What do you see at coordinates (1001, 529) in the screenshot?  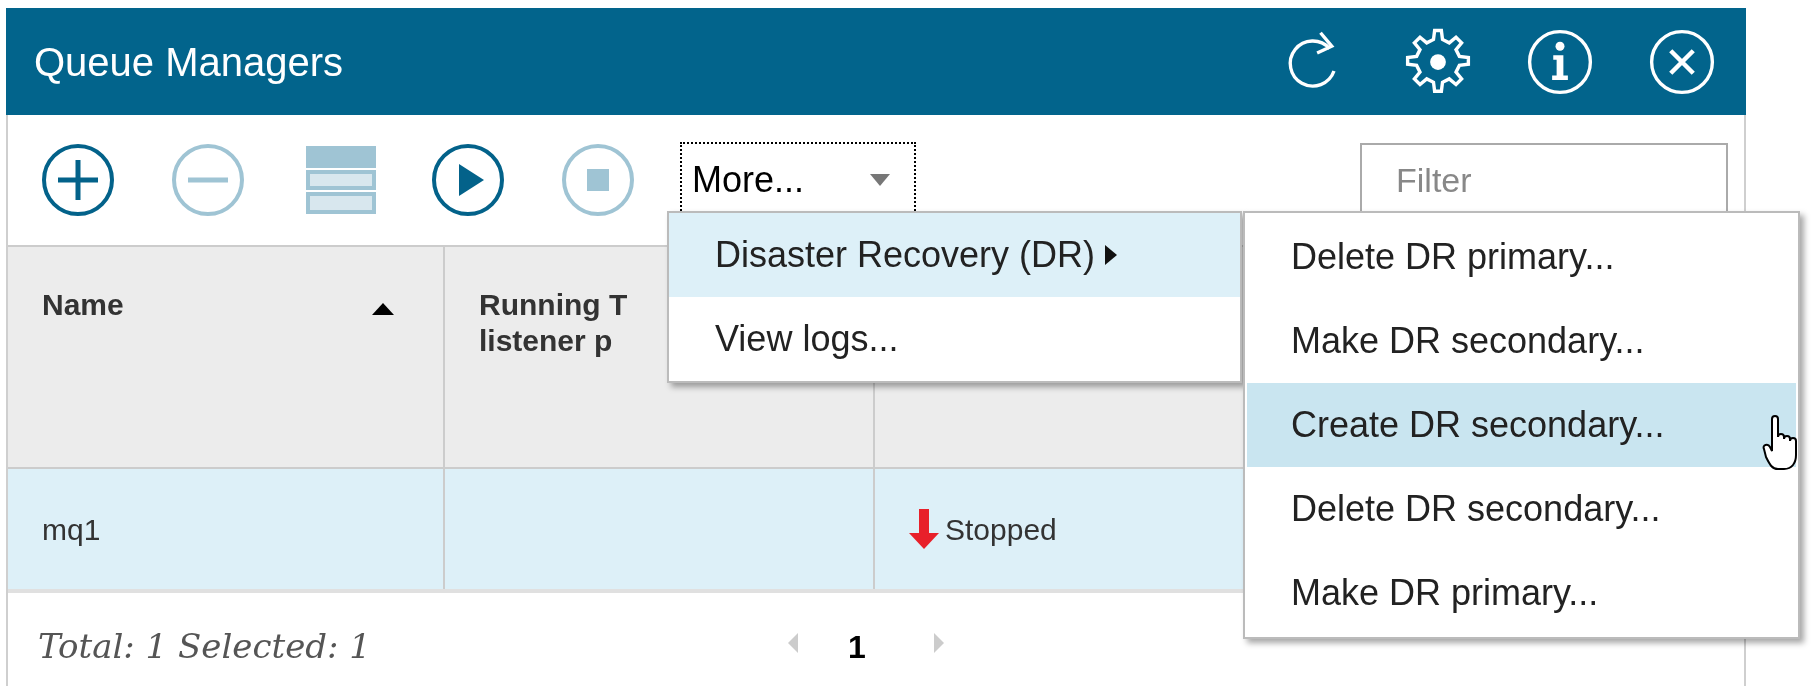 I see `status-text: Stopped` at bounding box center [1001, 529].